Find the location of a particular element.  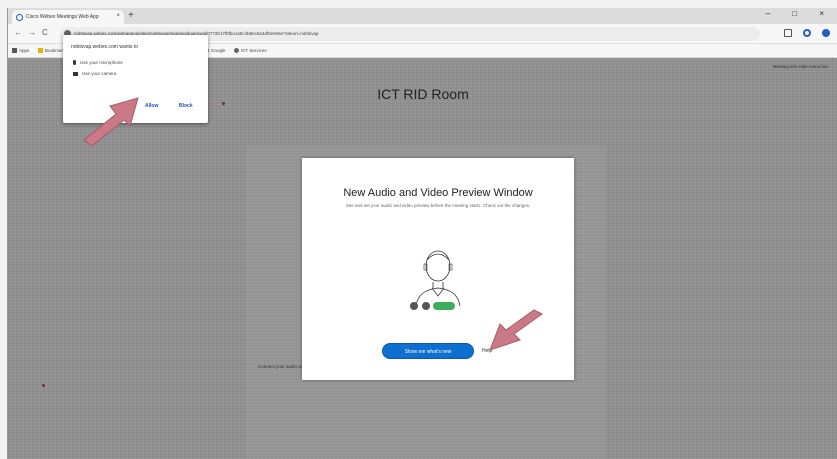

allow-button: Allow is located at coordinates (151, 106).